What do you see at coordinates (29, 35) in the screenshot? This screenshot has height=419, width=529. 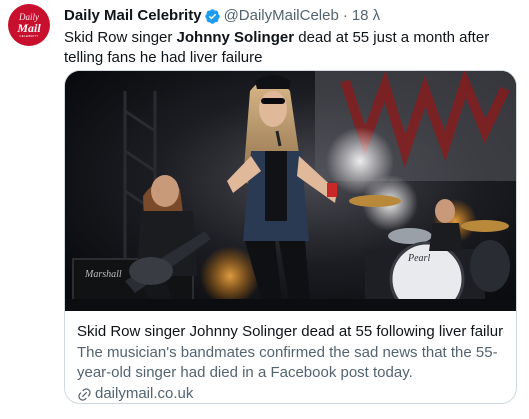 I see `avatar-text-celebrity: CELEBRITY` at bounding box center [29, 35].